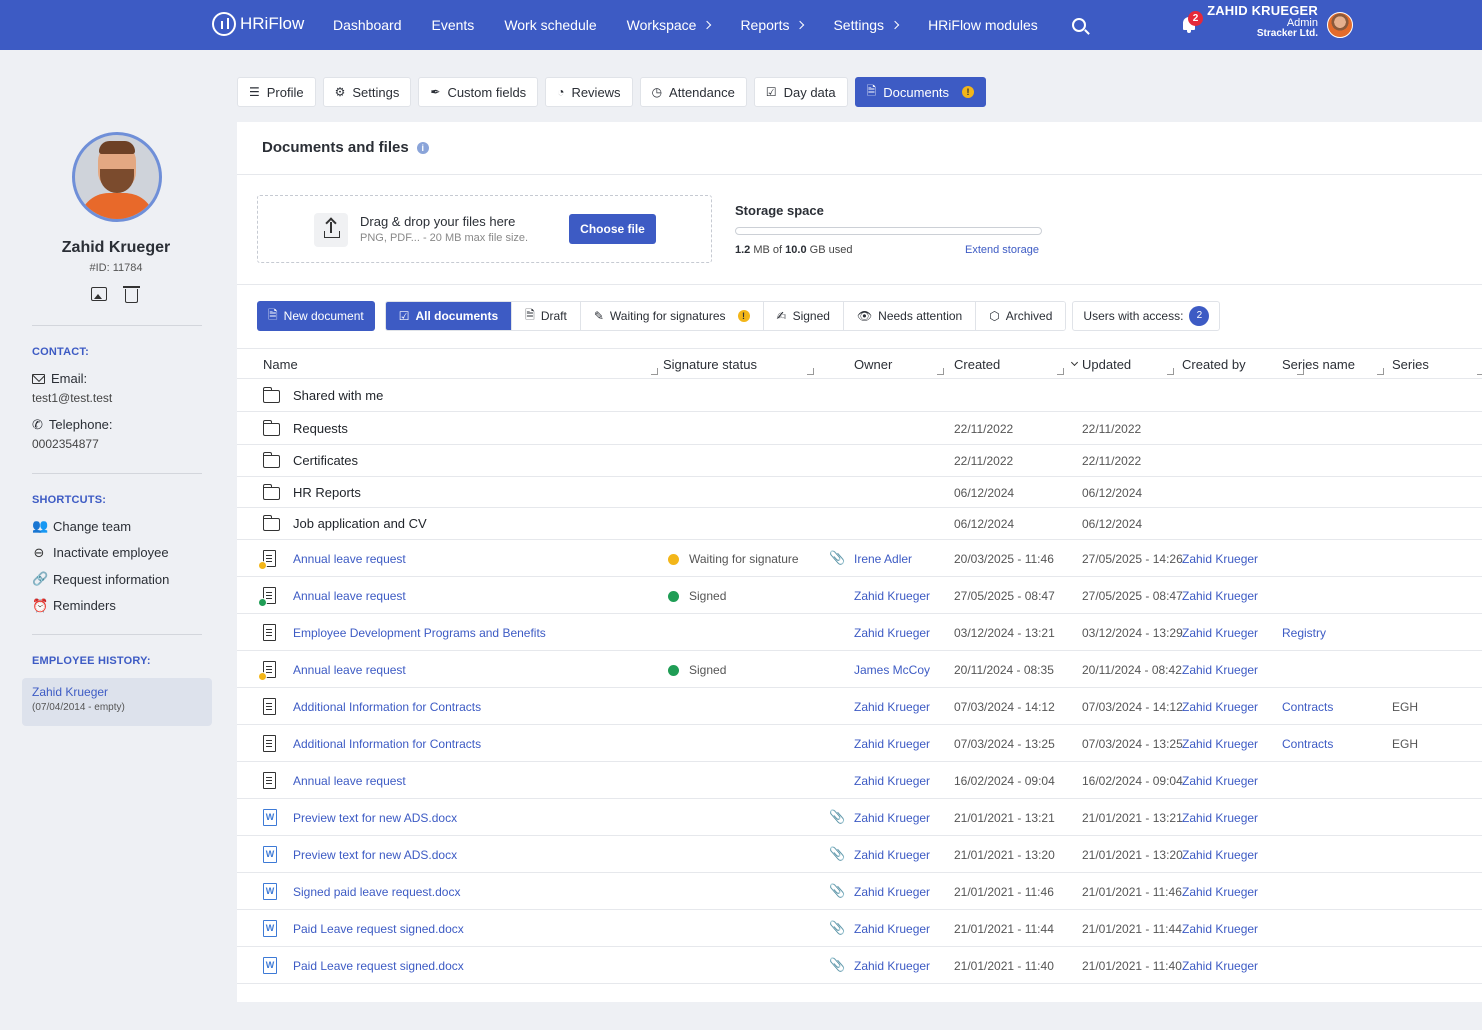 The image size is (1482, 1030). Describe the element at coordinates (1340, 25) in the screenshot. I see `user-avatar` at that location.